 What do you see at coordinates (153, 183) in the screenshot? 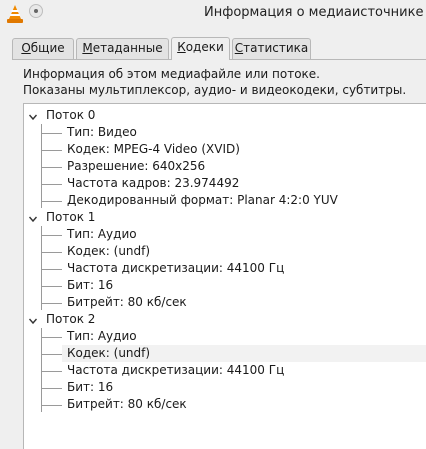
I see `tree-item: Частота кадров: 23.974492` at bounding box center [153, 183].